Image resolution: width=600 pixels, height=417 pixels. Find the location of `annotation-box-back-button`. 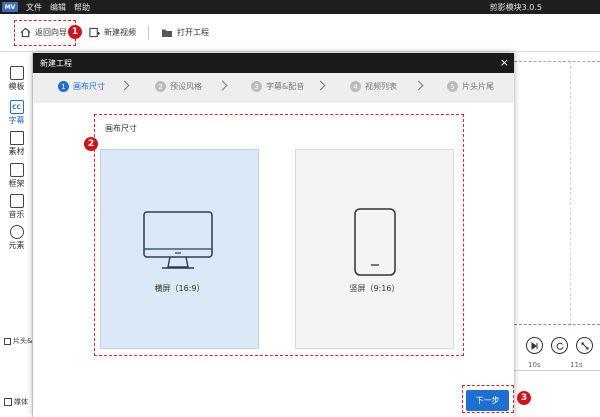

annotation-box-back-button is located at coordinates (45, 33).